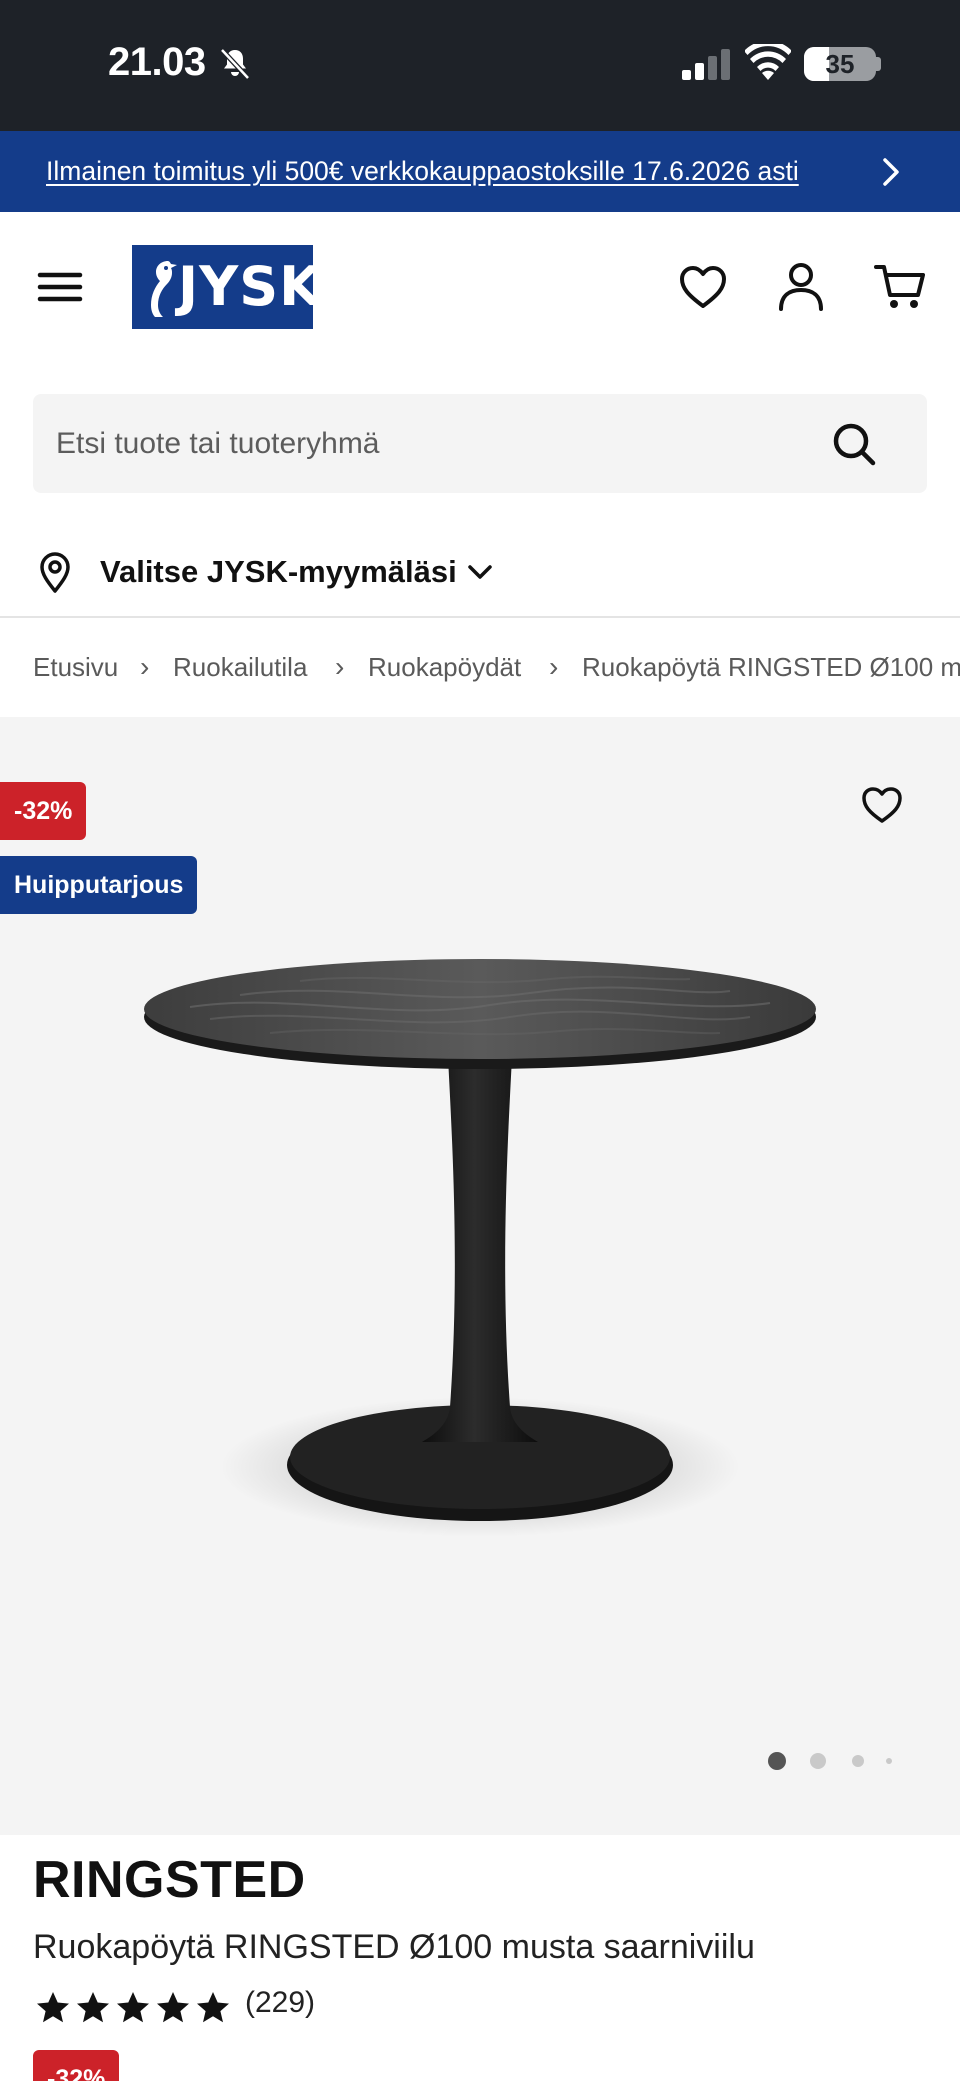 The image size is (960, 2081). What do you see at coordinates (891, 172) in the screenshot?
I see `chevron-right-icon` at bounding box center [891, 172].